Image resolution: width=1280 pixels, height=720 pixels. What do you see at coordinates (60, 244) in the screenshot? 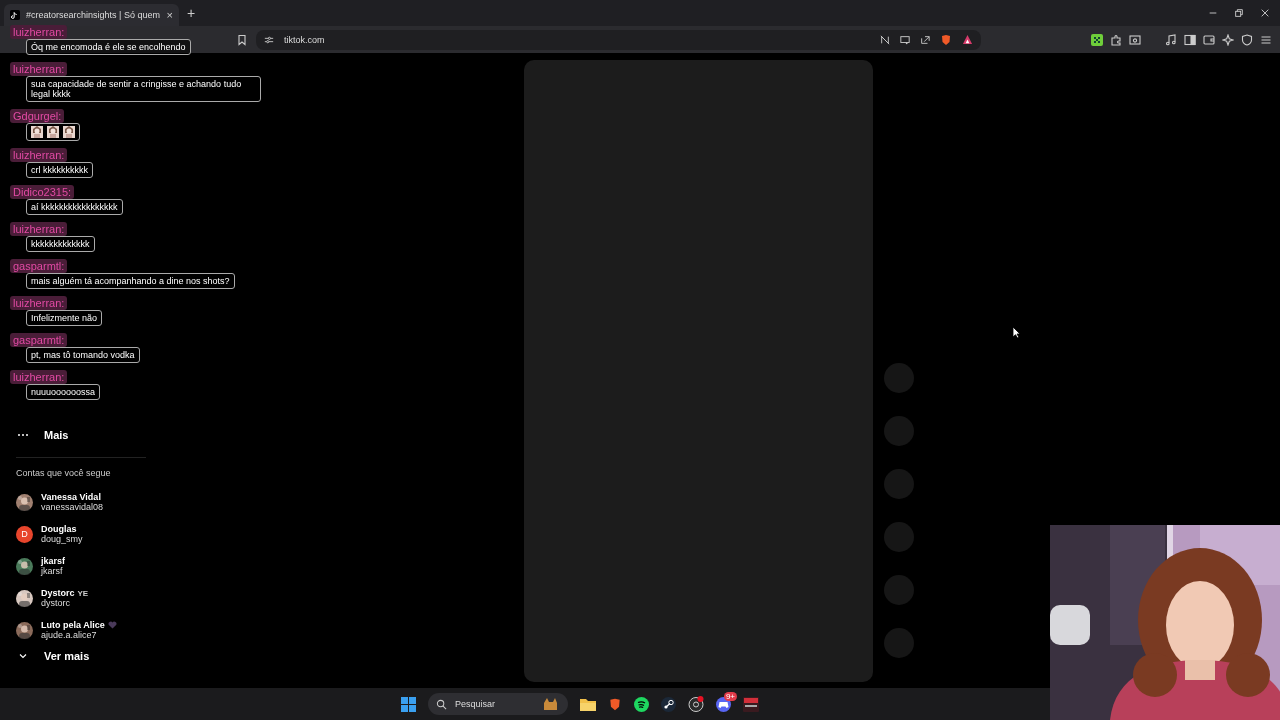
I see `chat-message: kkkkkkkkkkkkk` at bounding box center [60, 244].